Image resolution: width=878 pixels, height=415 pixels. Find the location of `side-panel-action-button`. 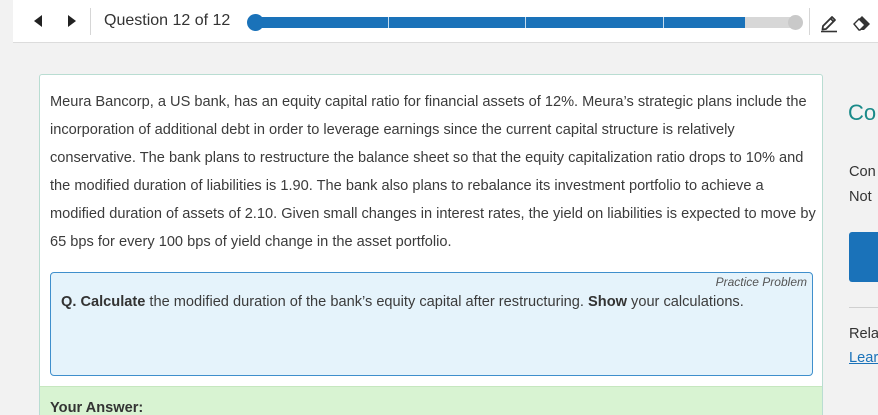

side-panel-action-button is located at coordinates (863, 257).